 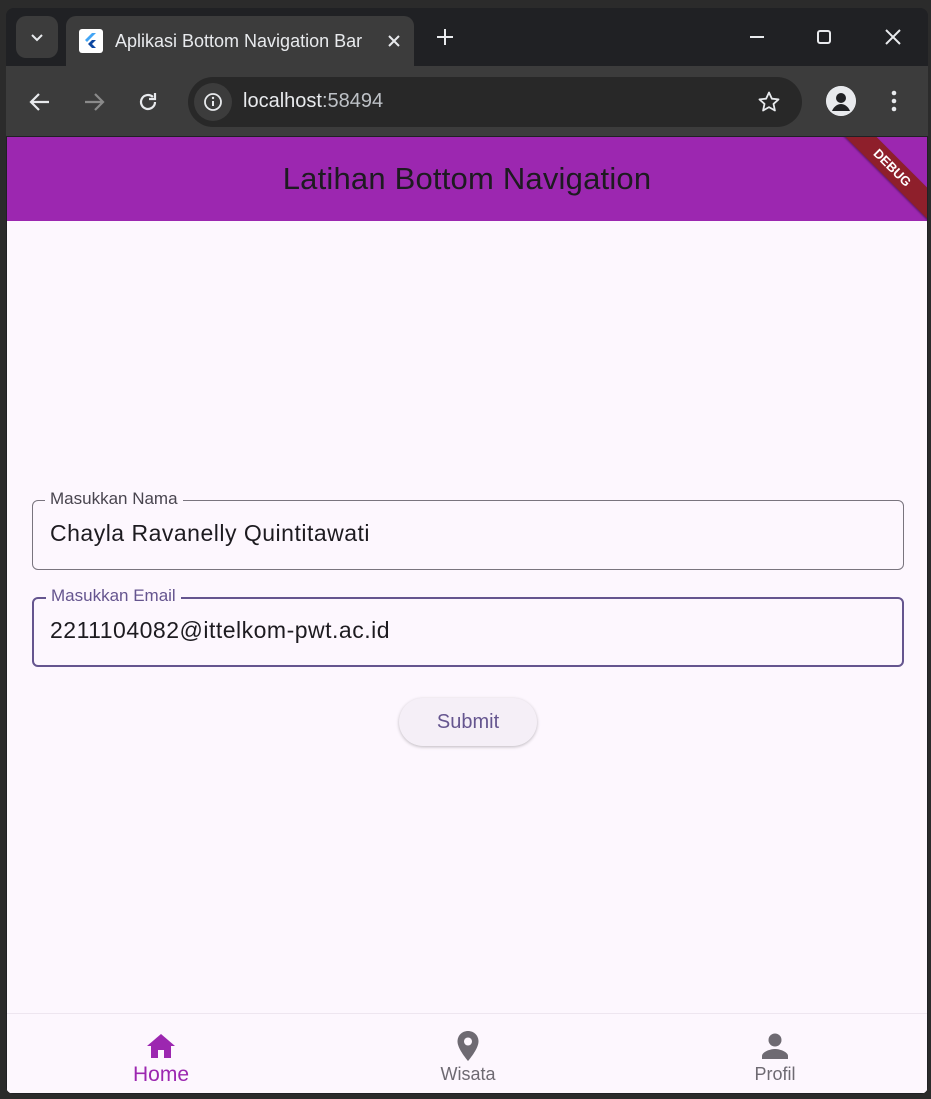 What do you see at coordinates (879, 183) in the screenshot?
I see `debug-banner: DEBUG` at bounding box center [879, 183].